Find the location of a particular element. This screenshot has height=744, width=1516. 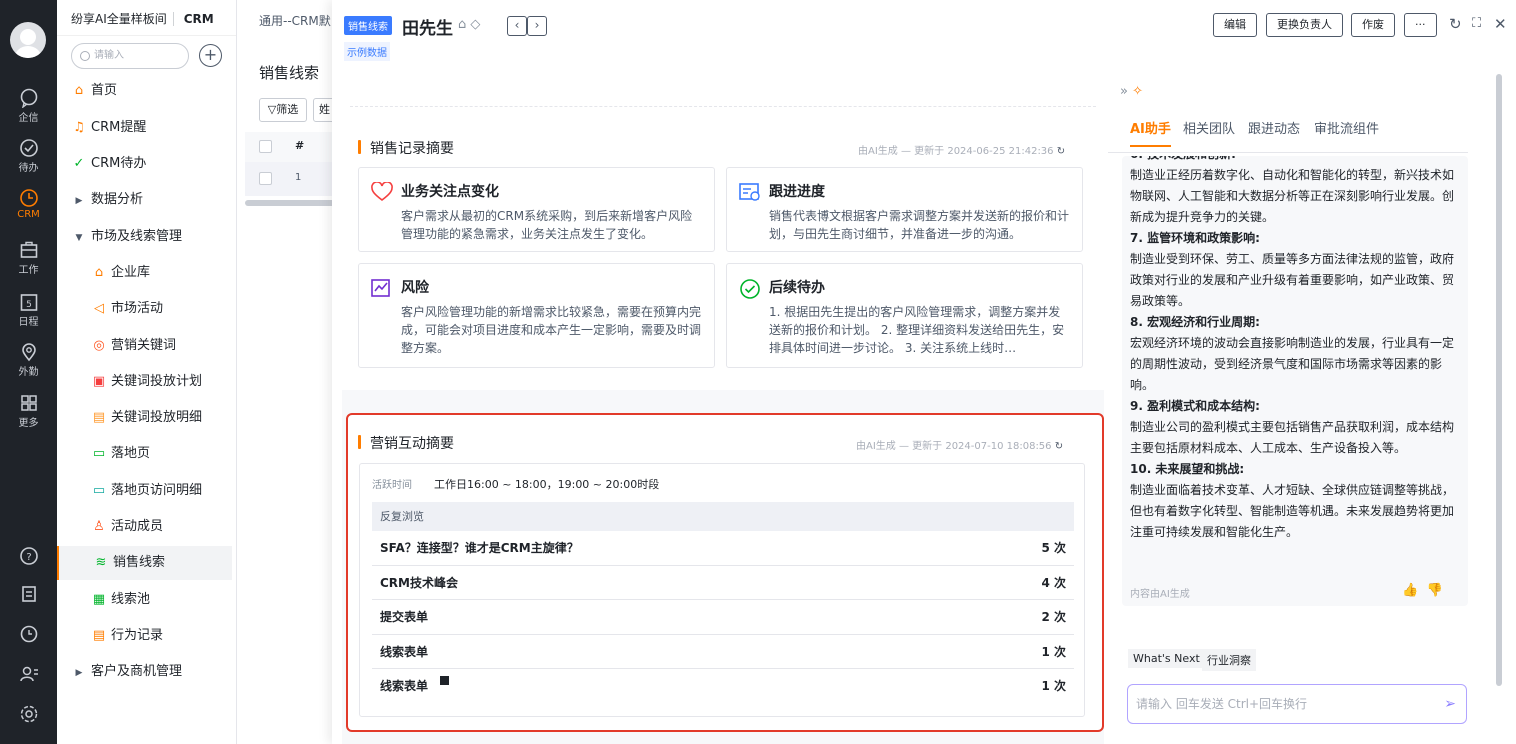

row-checkbox is located at coordinates (265, 178).